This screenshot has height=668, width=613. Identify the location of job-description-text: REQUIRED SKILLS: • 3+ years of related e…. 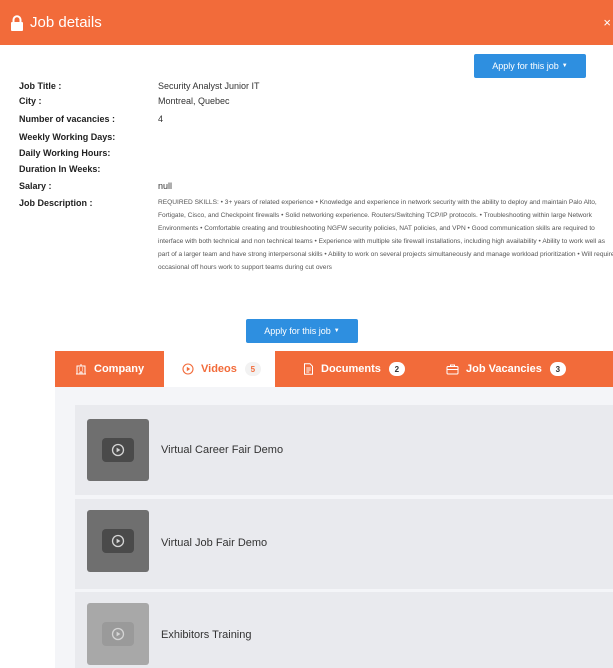
(385, 235).